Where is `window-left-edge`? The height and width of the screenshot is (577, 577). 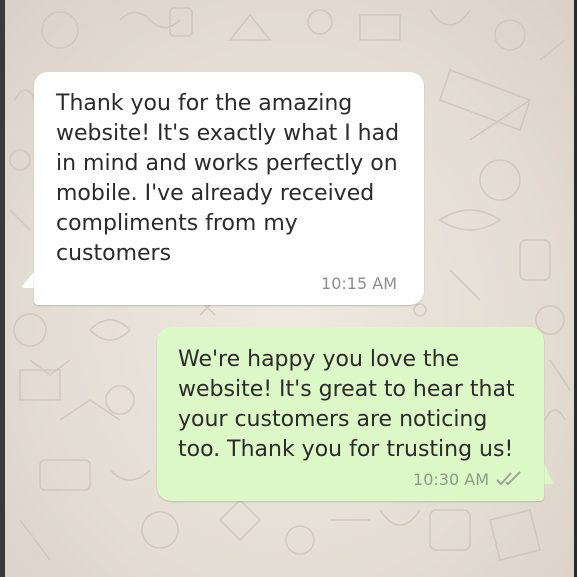
window-left-edge is located at coordinates (2, 288).